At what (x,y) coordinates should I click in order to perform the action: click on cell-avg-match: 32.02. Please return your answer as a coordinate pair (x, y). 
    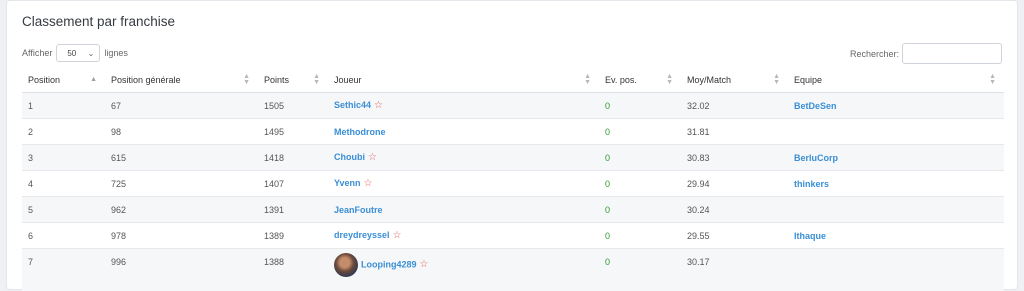
    Looking at the image, I should click on (734, 106).